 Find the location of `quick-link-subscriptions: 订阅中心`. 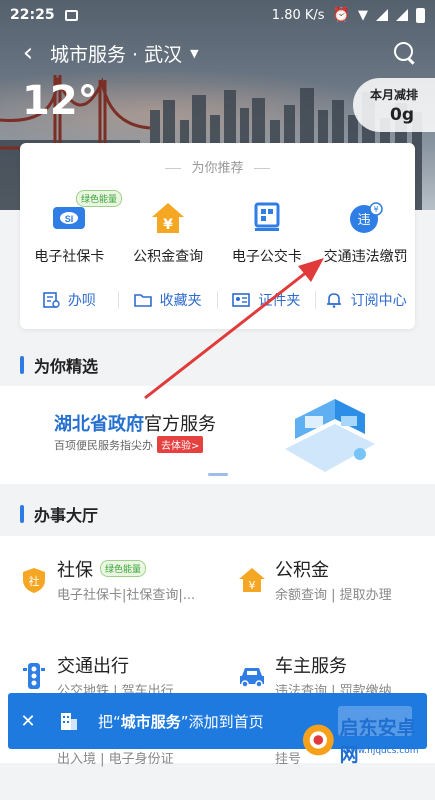

quick-link-subscriptions: 订阅中心 is located at coordinates (365, 300).